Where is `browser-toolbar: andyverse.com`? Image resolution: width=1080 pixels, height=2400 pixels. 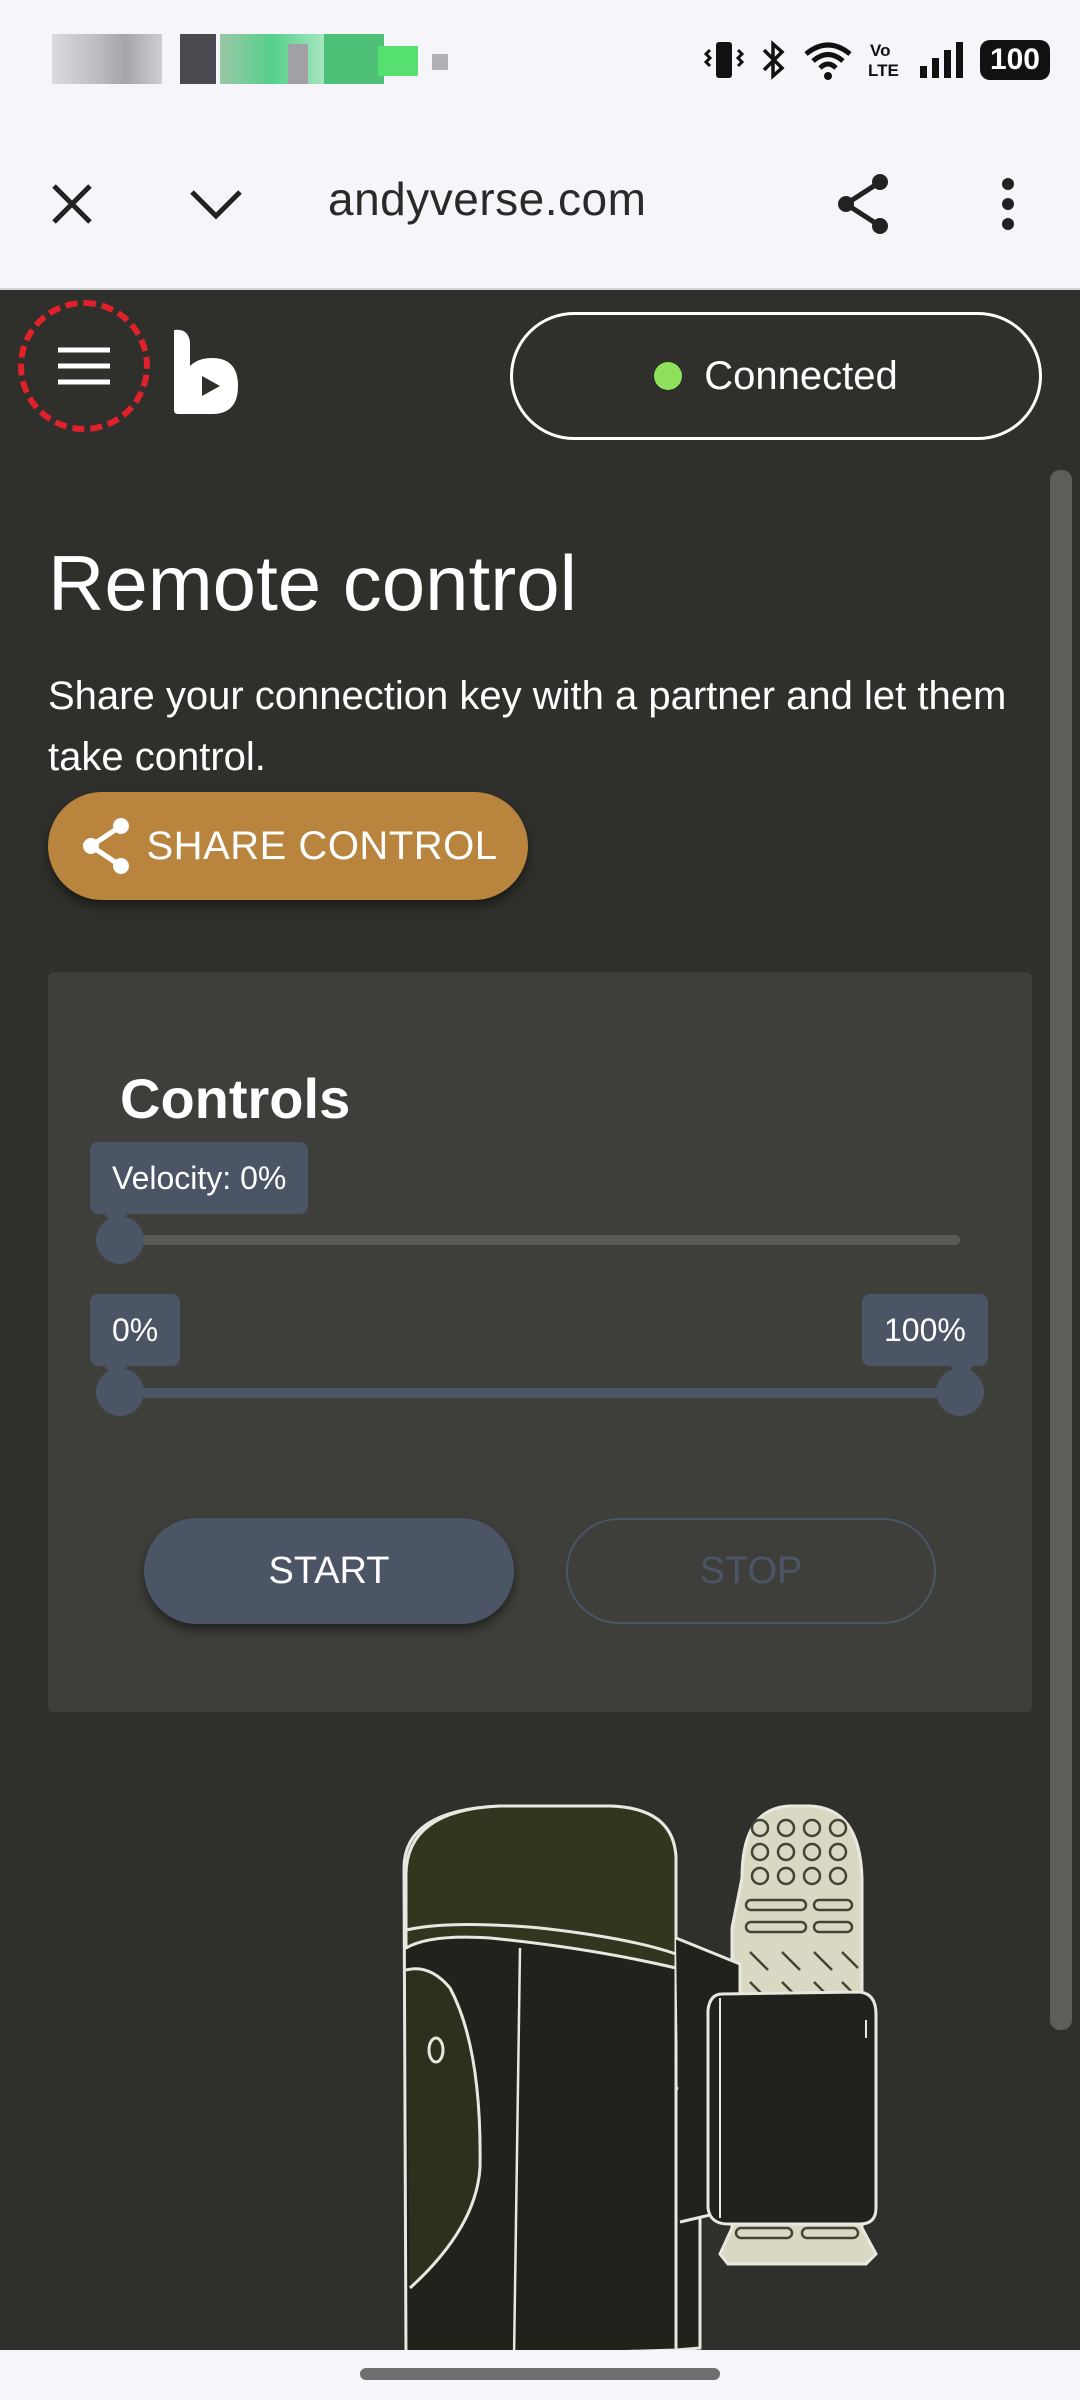 browser-toolbar: andyverse.com is located at coordinates (540, 205).